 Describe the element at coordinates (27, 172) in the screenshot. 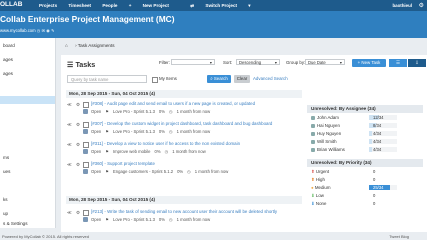

I see `sidebar-item-issues: ues` at that location.